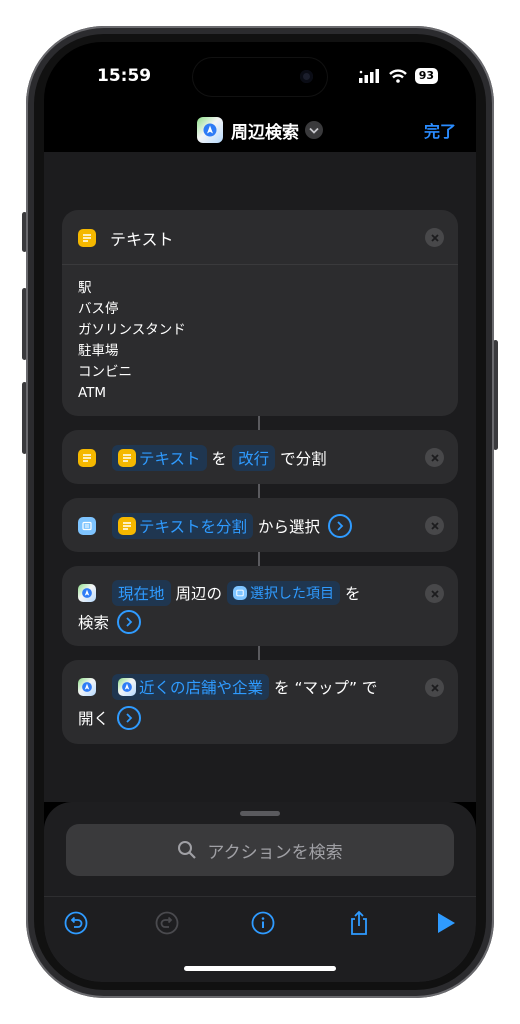 The width and height of the screenshot is (520, 1024). I want to click on done-button: 完了, so click(440, 130).